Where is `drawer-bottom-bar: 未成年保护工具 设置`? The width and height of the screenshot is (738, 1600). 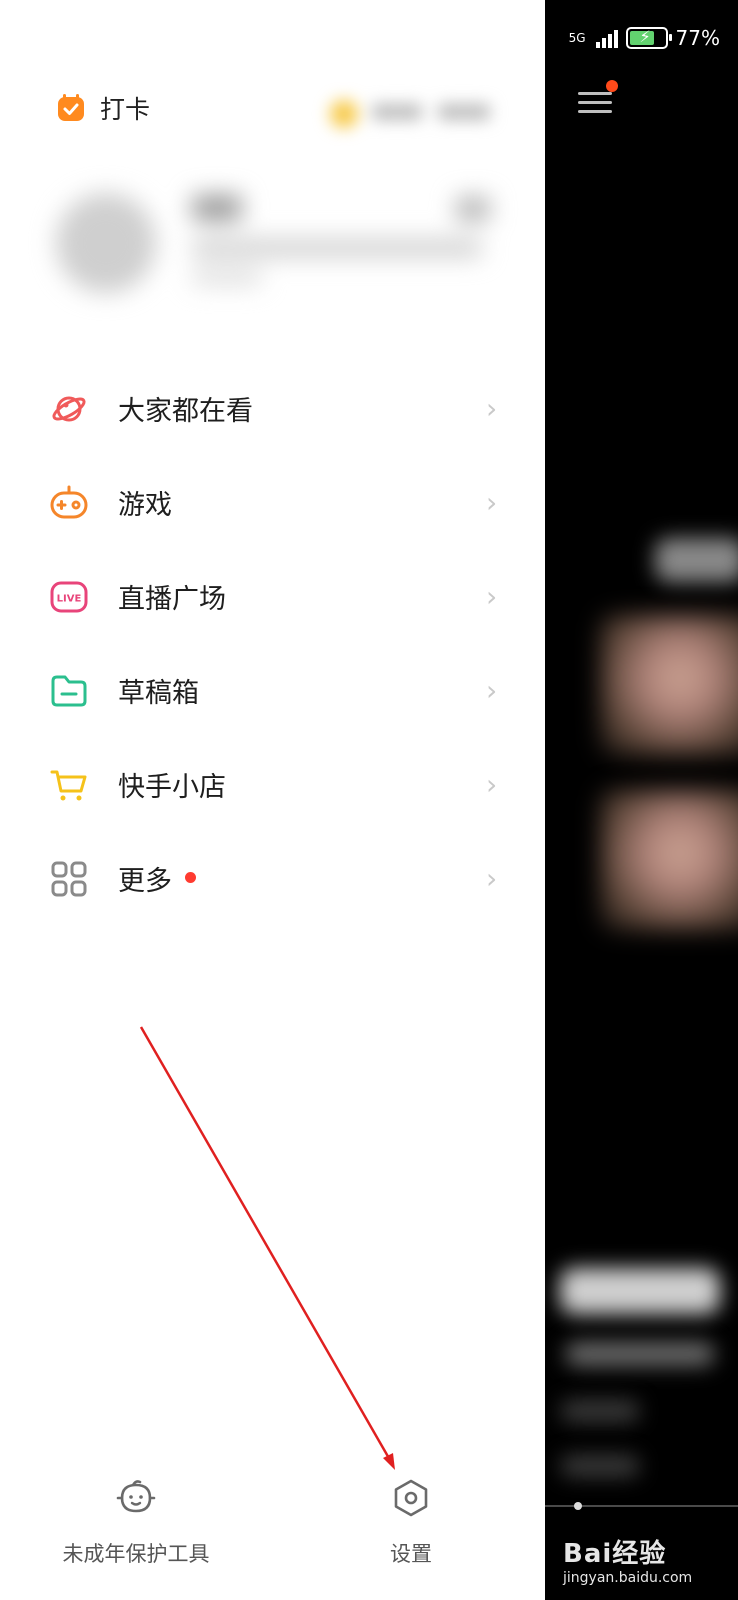
drawer-bottom-bar: 未成年保护工具 设置 is located at coordinates (272, 1533).